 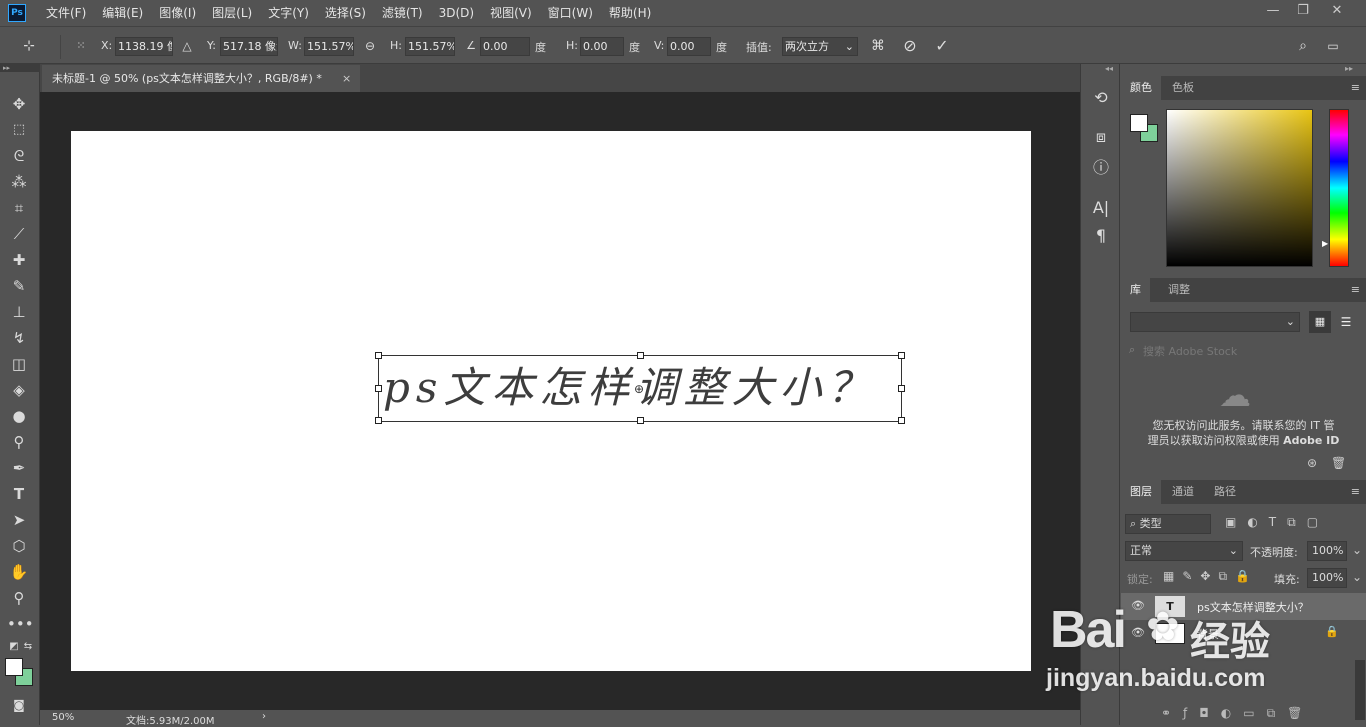 I want to click on list-view-icon: ☰, so click(x=1346, y=322).